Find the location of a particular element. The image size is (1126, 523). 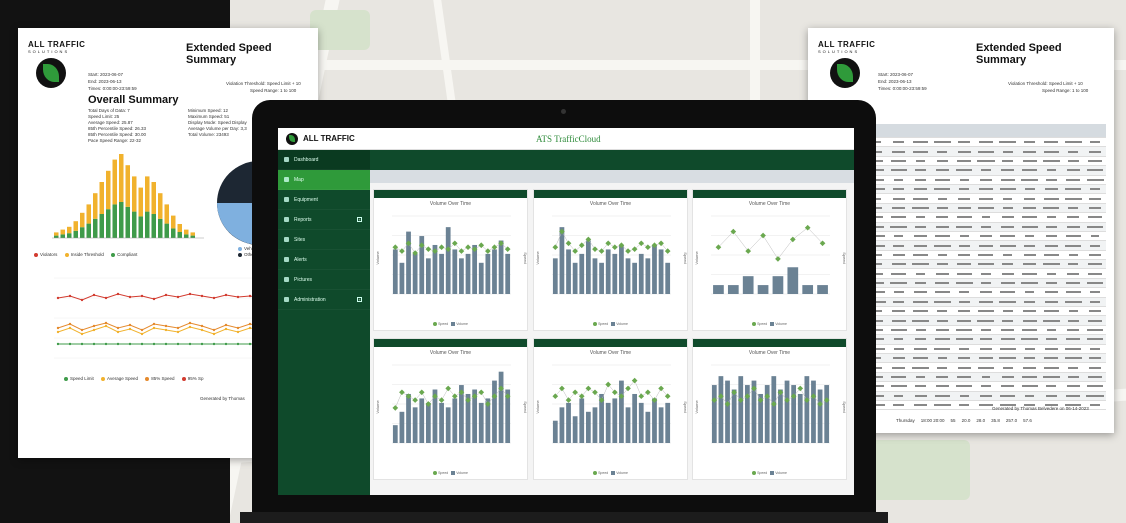

report-logo: ALL TRAFFIC SOLUTIONS is located at coordinates (847, 47).